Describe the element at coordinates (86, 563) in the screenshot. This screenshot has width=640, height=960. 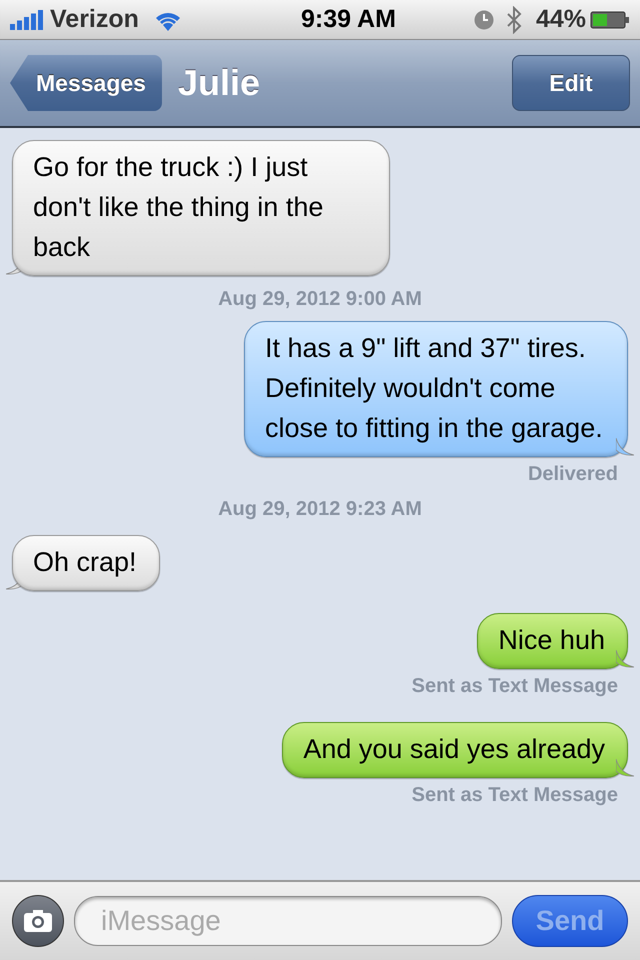
I see `message-bubble: Oh crap!` at that location.